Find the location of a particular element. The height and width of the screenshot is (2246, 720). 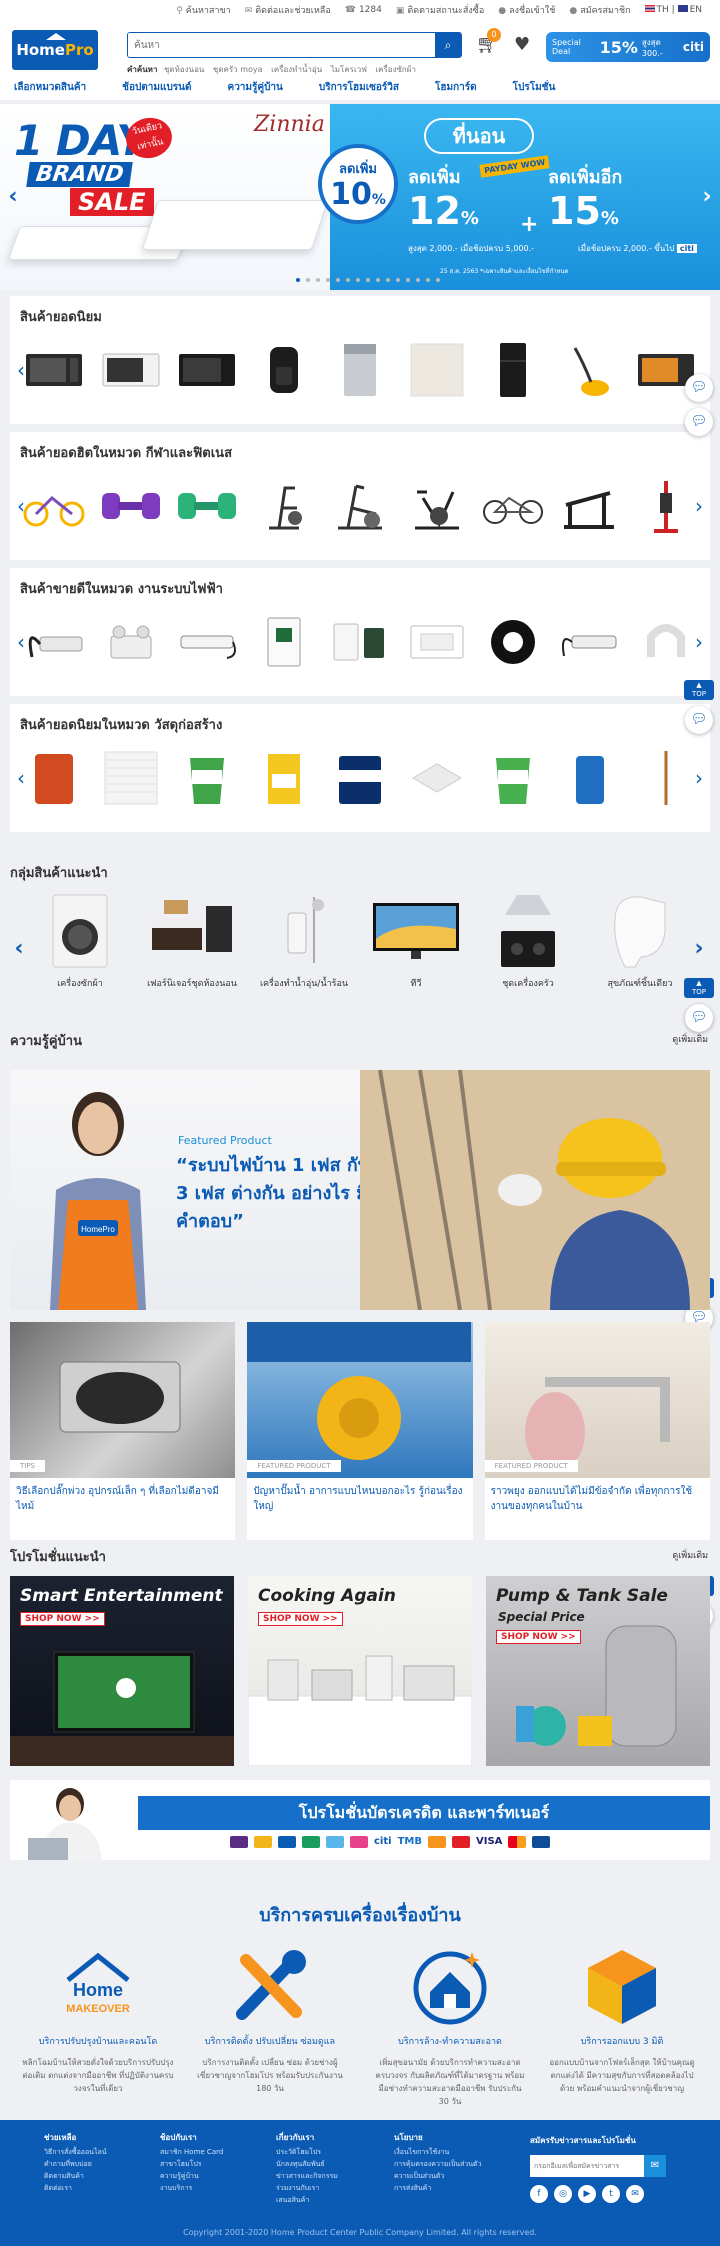

category-water-heater: เครื่องทำน้ำอุ่น/น้ำร้อน is located at coordinates (304, 944).